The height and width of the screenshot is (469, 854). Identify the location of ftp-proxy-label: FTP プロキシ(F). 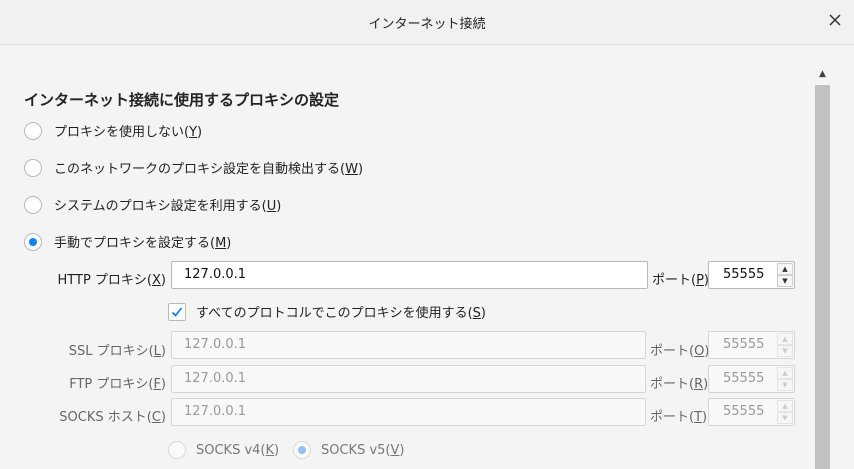
(117, 384).